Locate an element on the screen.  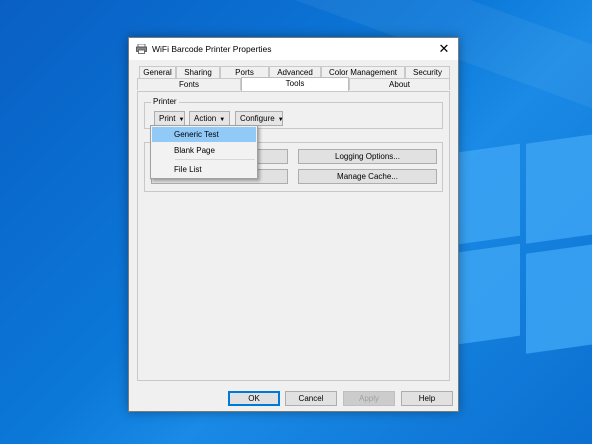
print-dropdown-menu: Generic Test Blank Page File List is located at coordinates (204, 152).